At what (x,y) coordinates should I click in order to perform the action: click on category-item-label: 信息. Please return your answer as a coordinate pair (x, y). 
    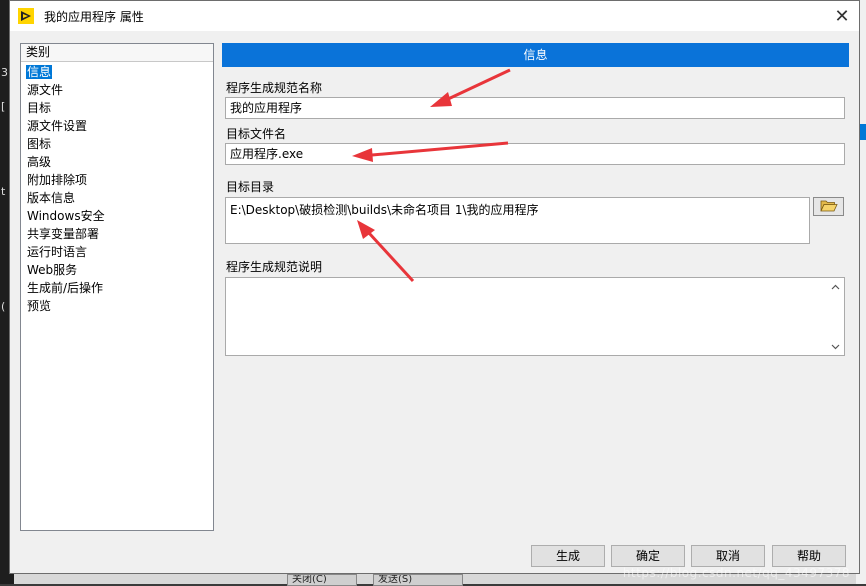
    Looking at the image, I should click on (39, 72).